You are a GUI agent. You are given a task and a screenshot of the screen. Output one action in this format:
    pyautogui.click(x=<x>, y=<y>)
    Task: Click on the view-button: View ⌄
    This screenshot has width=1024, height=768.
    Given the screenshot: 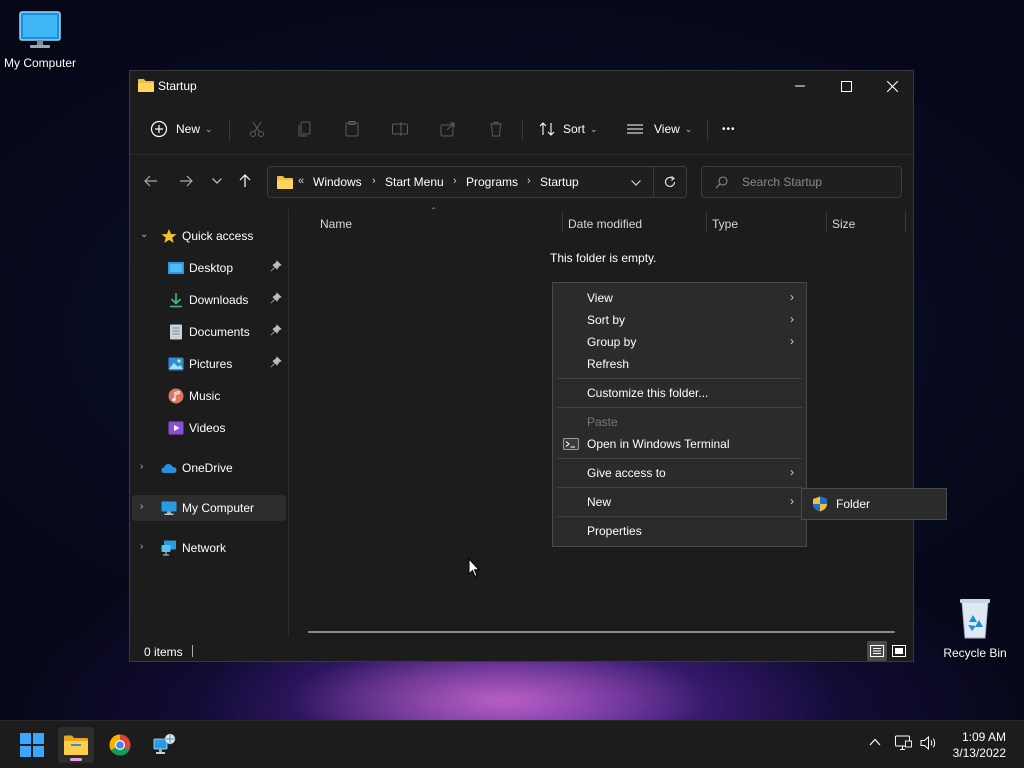 What is the action you would take?
    pyautogui.click(x=659, y=129)
    